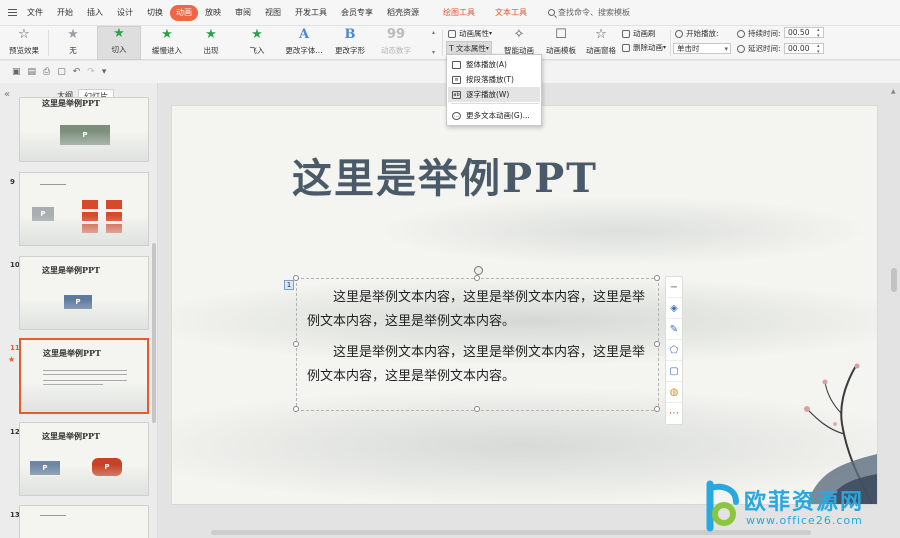 This screenshot has height=538, width=900. What do you see at coordinates (674, 329) in the screenshot?
I see `pen-icon: ✎` at bounding box center [674, 329].